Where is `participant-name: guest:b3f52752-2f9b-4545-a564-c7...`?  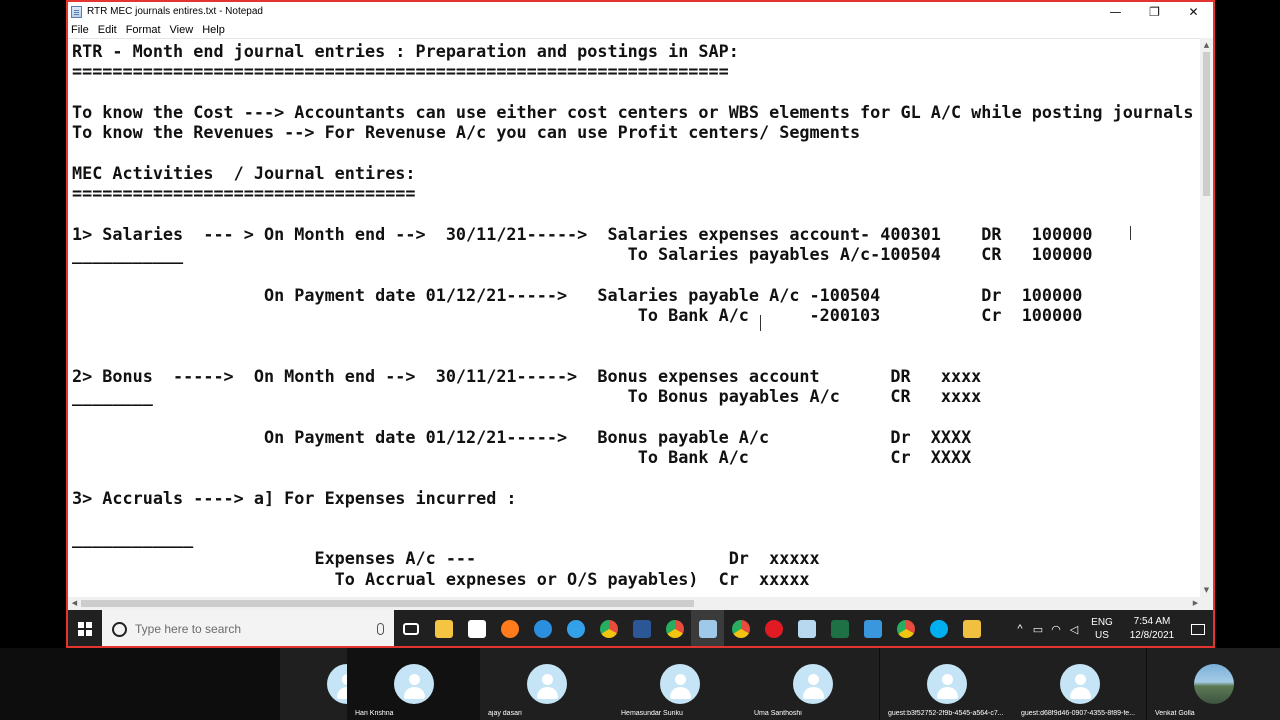
participant-name: guest:b3f52752-2f9b-4545-a564-c7... is located at coordinates (946, 713).